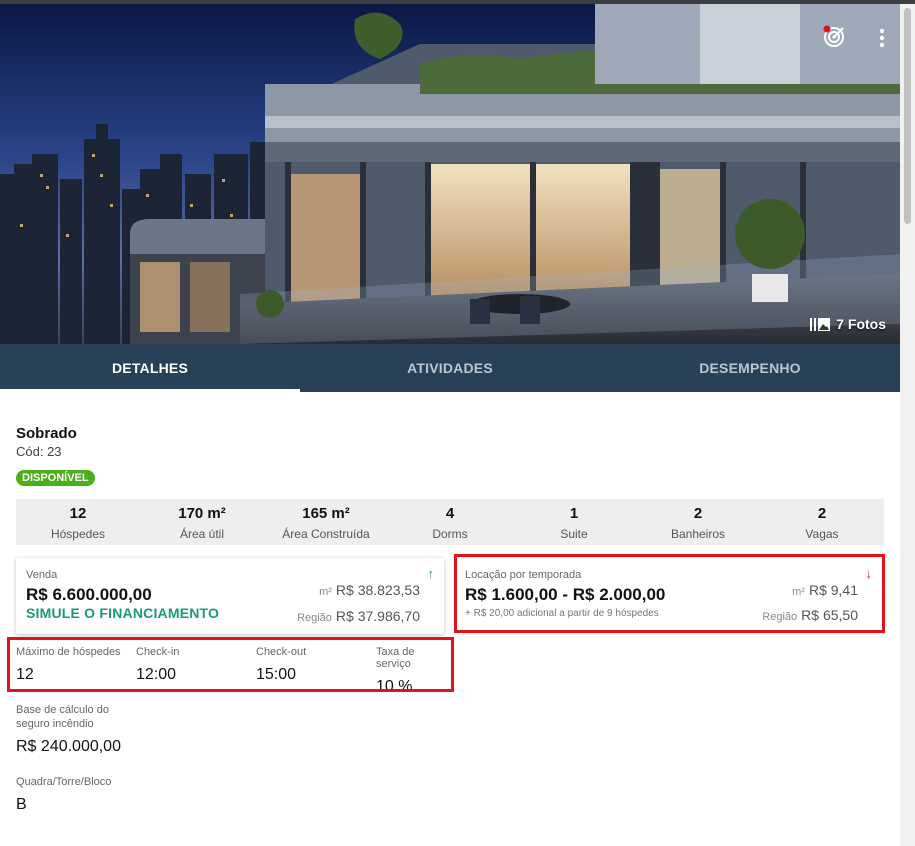 Image resolution: width=915 pixels, height=846 pixels. I want to click on stat-label: Banheiros, so click(698, 534).